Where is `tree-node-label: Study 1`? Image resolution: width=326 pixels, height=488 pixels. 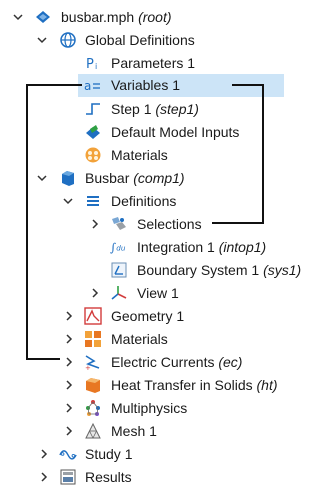 tree-node-label: Study 1 is located at coordinates (109, 454).